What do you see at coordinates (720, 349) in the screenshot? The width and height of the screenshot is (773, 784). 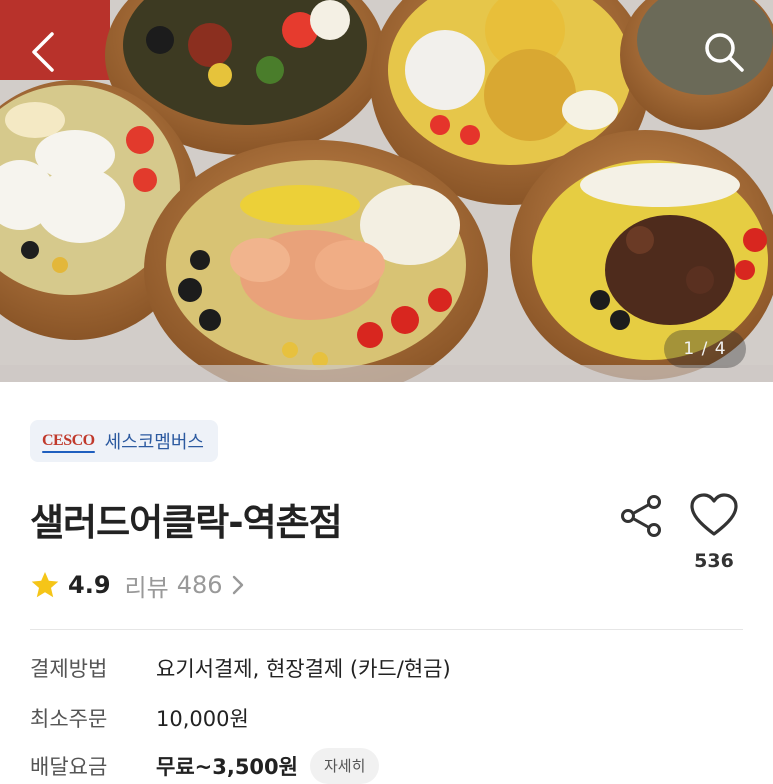 I see `pager-total: 4` at bounding box center [720, 349].